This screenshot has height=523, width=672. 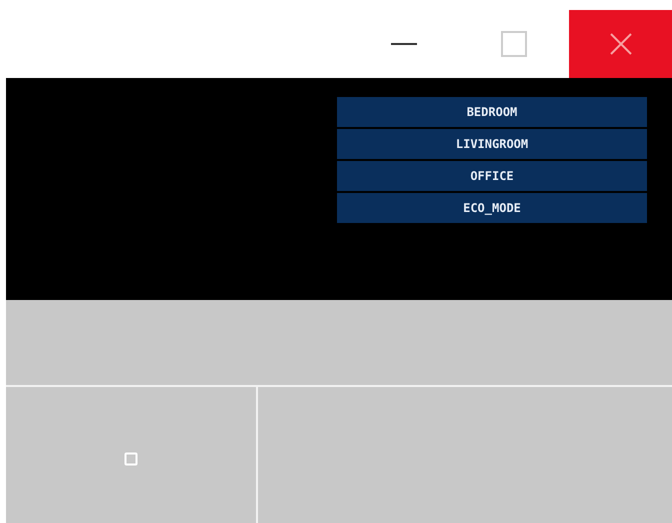 I want to click on square-icon, so click(x=131, y=459).